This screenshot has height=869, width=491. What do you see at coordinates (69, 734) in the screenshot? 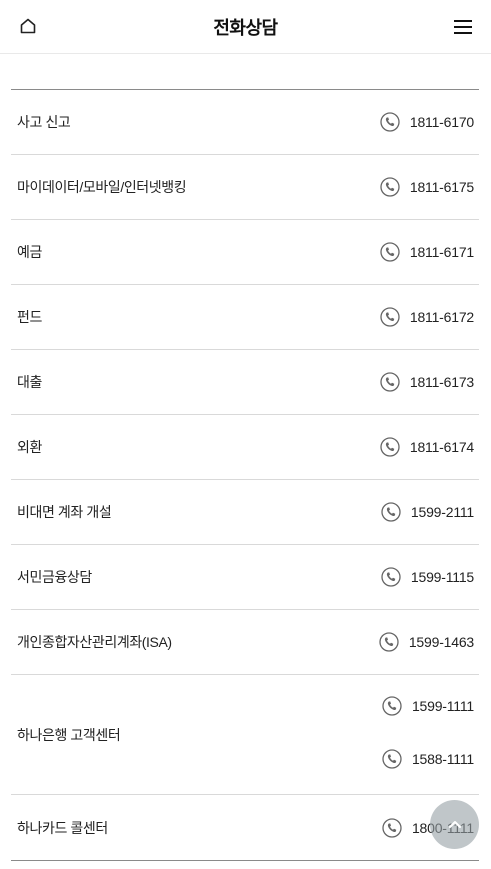
I see `contact-label: 하나은행 고객센터` at bounding box center [69, 734].